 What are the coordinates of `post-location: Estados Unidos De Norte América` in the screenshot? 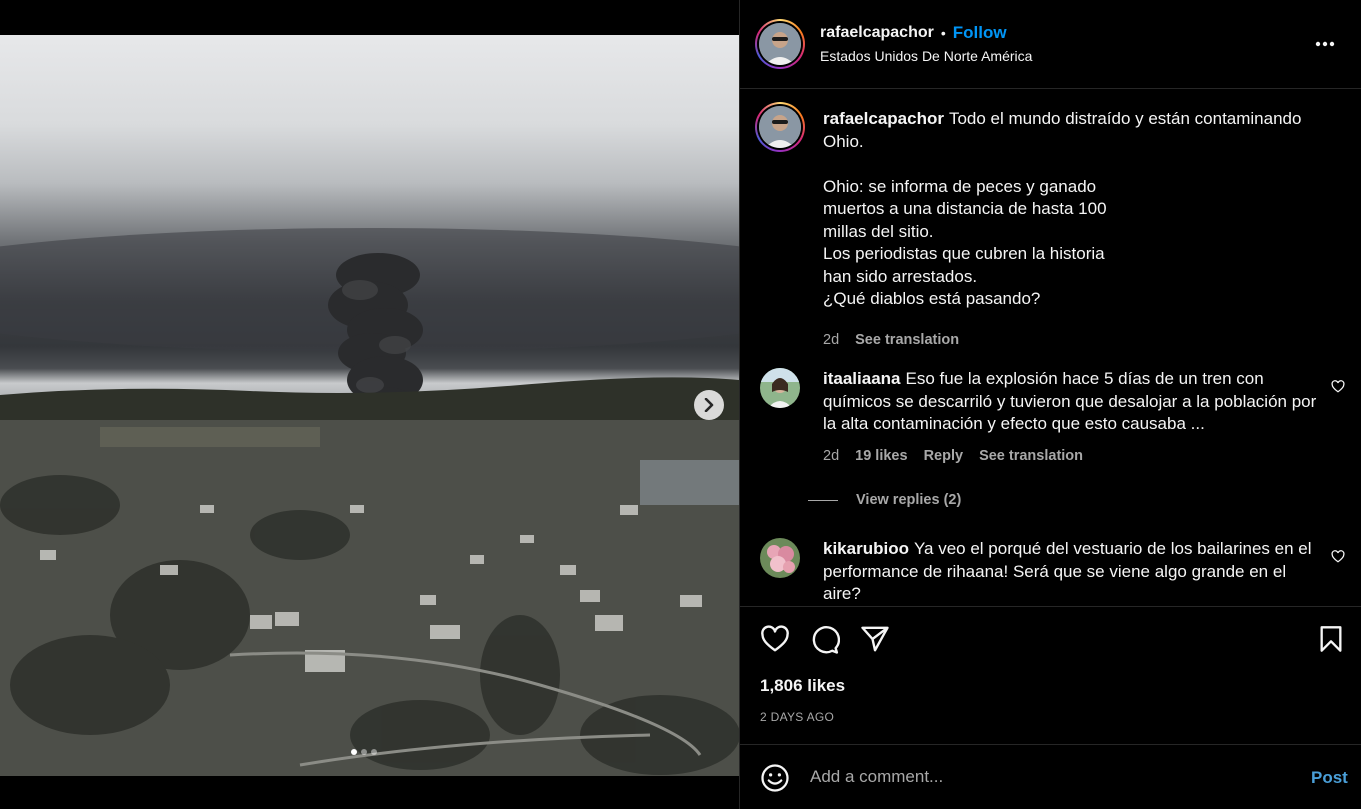 It's located at (926, 56).